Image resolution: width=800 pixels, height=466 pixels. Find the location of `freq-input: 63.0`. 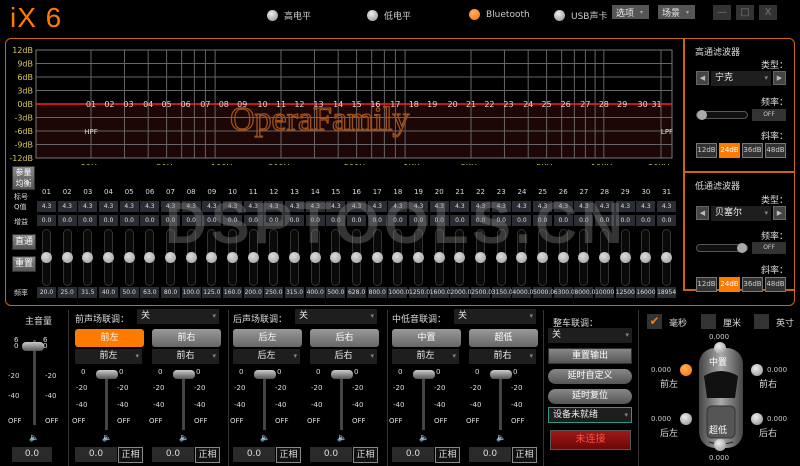

freq-input: 63.0 is located at coordinates (150, 292).